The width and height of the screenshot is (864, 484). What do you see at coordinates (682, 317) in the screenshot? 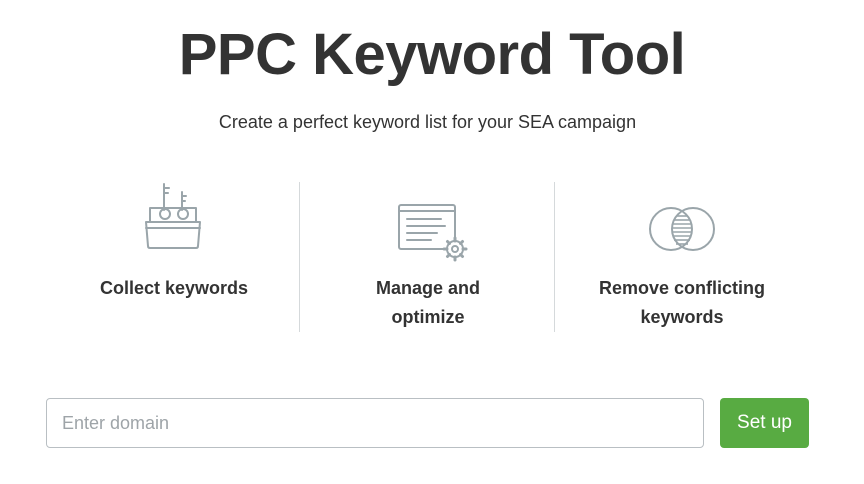
I see `feature-label-line2: keywords` at bounding box center [682, 317].